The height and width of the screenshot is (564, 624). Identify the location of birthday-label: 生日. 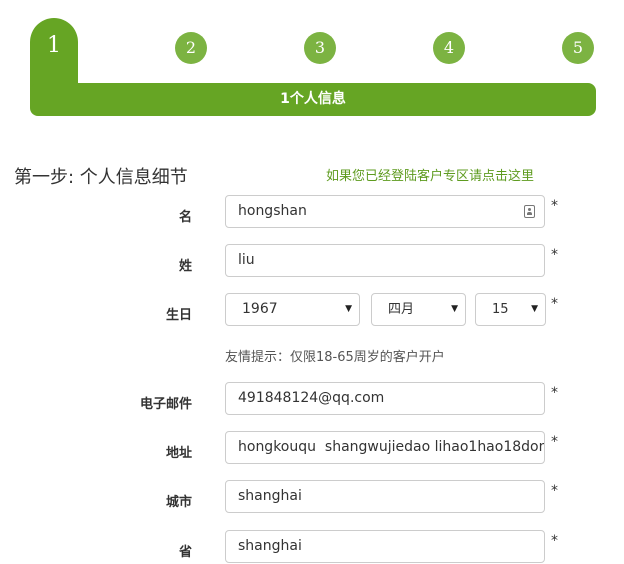
(178, 315).